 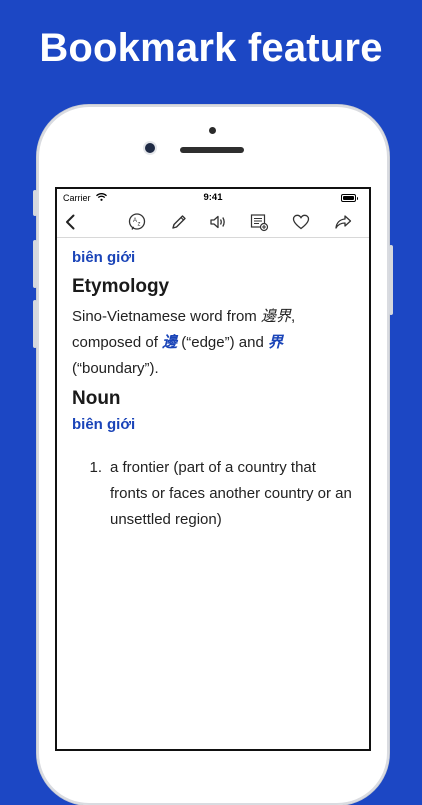 I want to click on etymology-link-boundary: 界, so click(x=275, y=342).